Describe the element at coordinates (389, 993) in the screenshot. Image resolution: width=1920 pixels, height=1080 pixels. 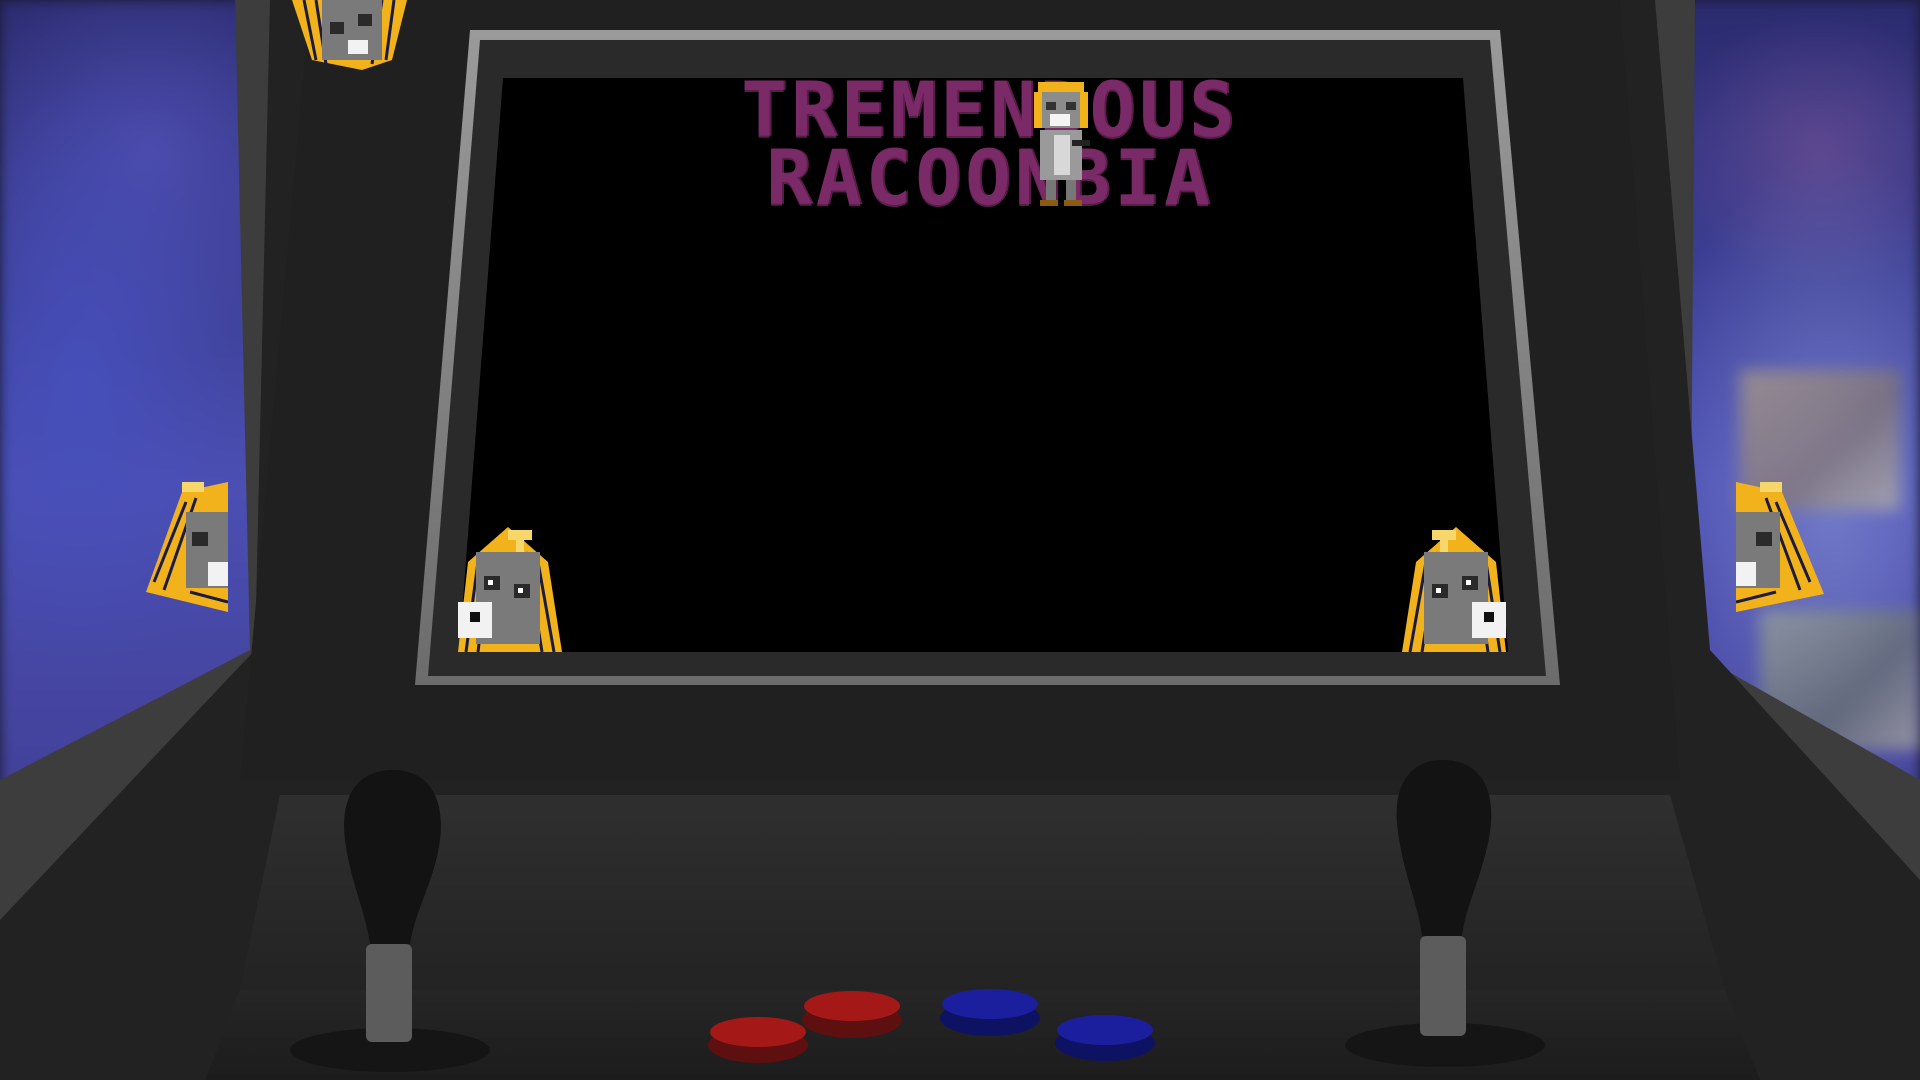
I see `left-joystick-shaft` at that location.